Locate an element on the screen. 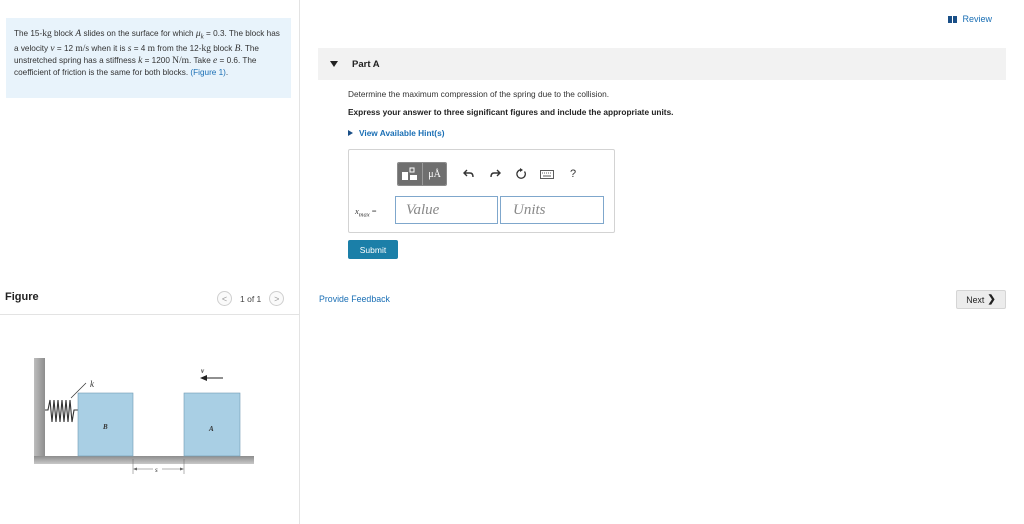  next-button: Next ❯ is located at coordinates (981, 299).